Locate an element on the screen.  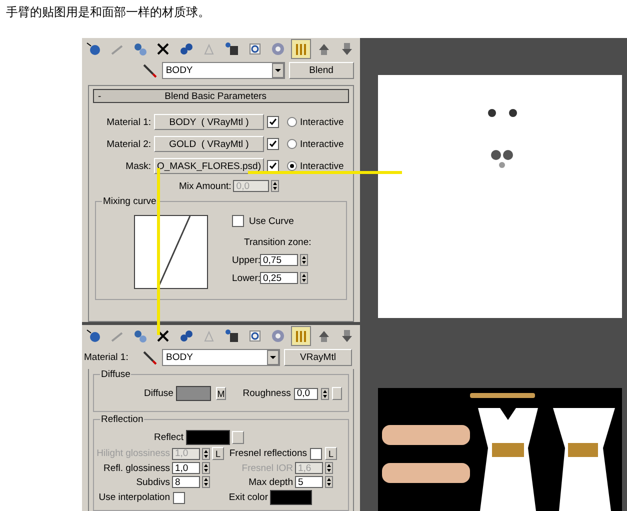
field-label: Upper: is located at coordinates (245, 260).